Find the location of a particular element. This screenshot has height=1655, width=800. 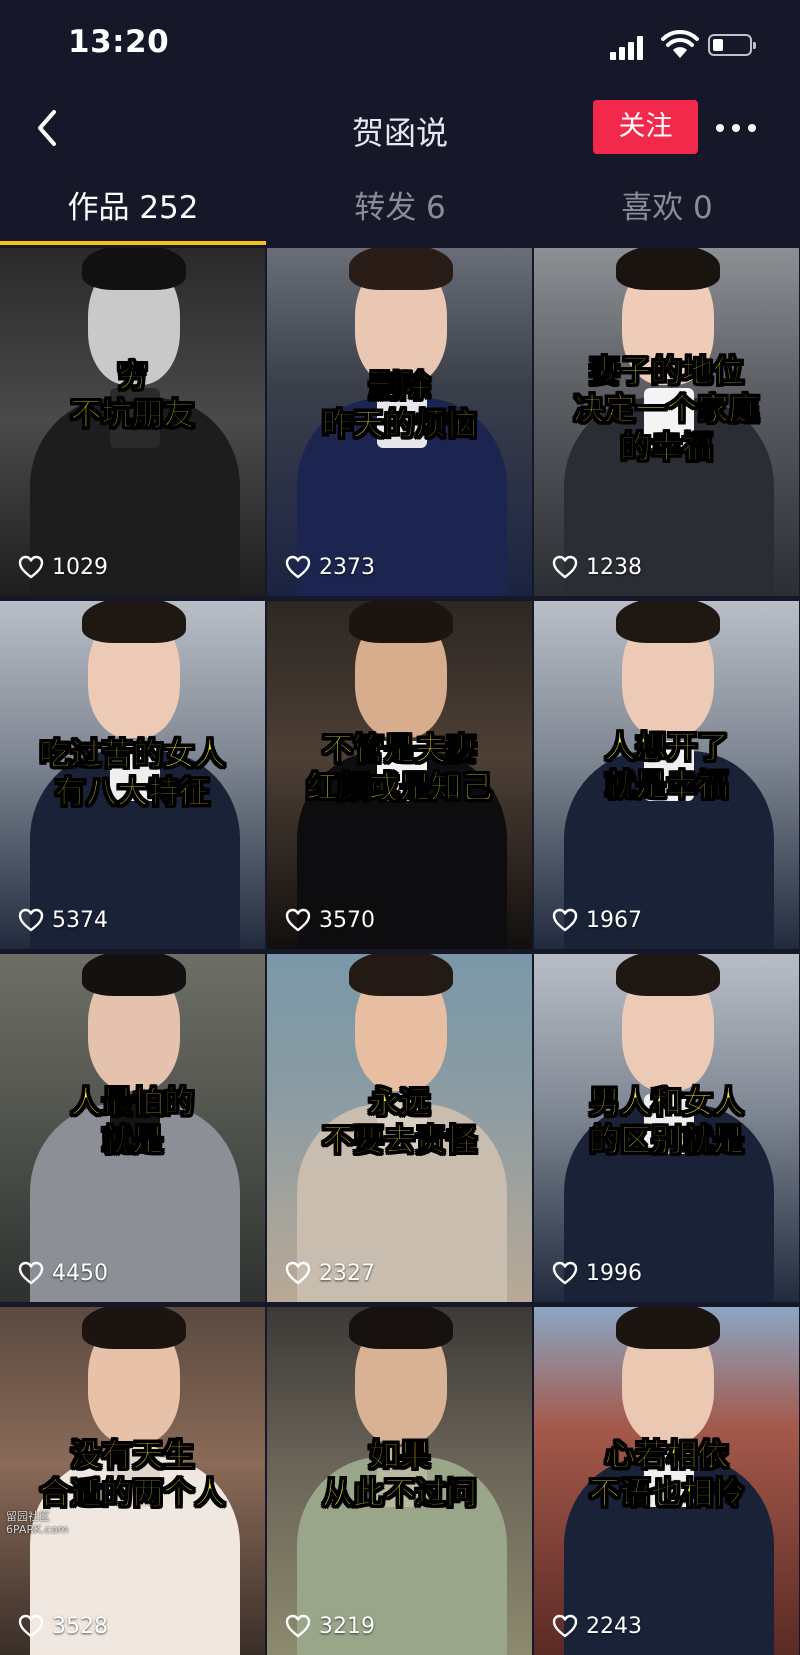

video-thumbnail: 如果 从此不过问 3219 is located at coordinates (399, 1481).